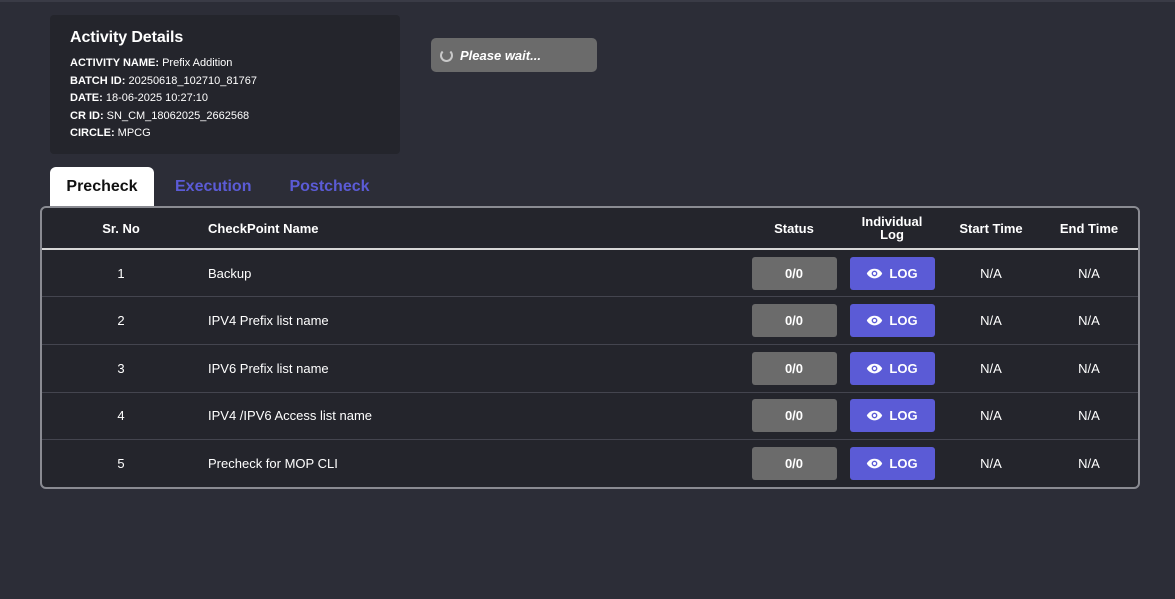 The height and width of the screenshot is (599, 1175). Describe the element at coordinates (1087, 229) in the screenshot. I see `header-end-time: End Time` at that location.